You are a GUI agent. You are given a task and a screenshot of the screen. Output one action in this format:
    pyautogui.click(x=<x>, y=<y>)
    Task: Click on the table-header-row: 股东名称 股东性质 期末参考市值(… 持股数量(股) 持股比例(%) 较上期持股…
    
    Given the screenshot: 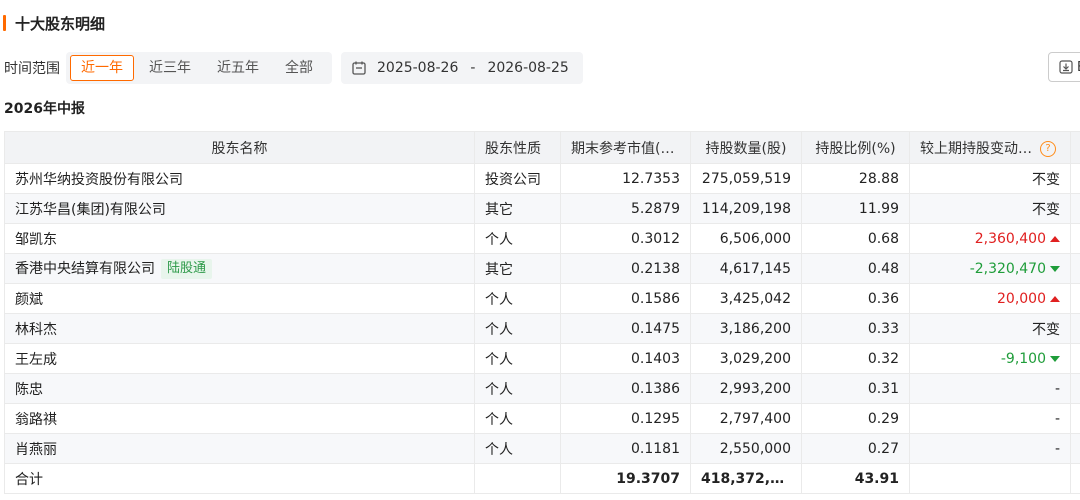 What is the action you would take?
    pyautogui.click(x=542, y=147)
    